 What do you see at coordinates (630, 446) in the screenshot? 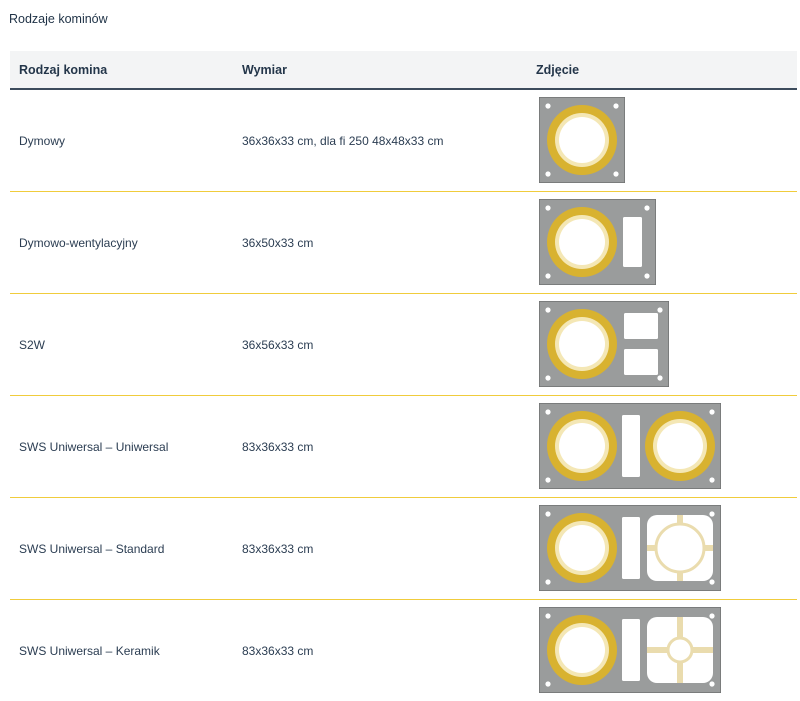
I see `chimney-double-flue-image` at bounding box center [630, 446].